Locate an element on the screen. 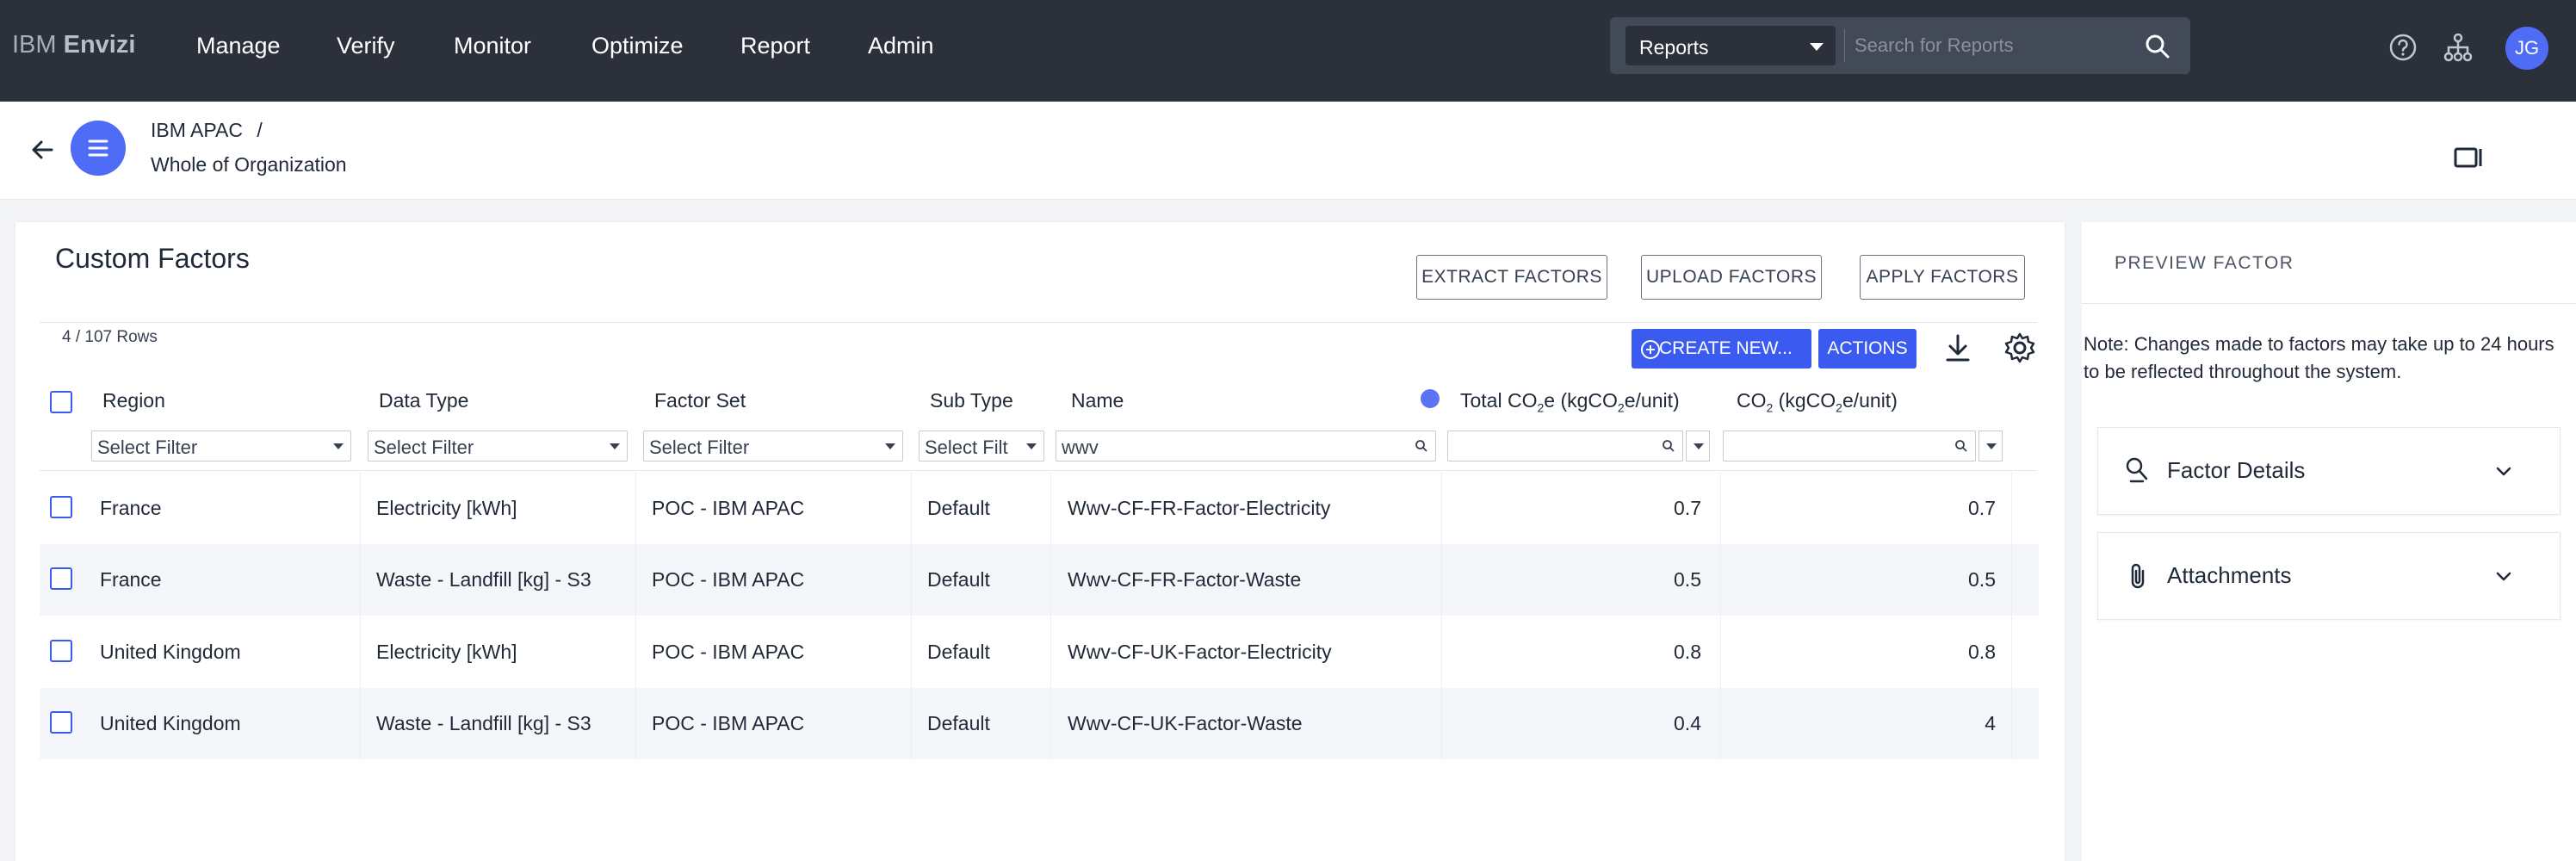 The height and width of the screenshot is (861, 2576). name-filter-input: wwv is located at coordinates (1246, 445).